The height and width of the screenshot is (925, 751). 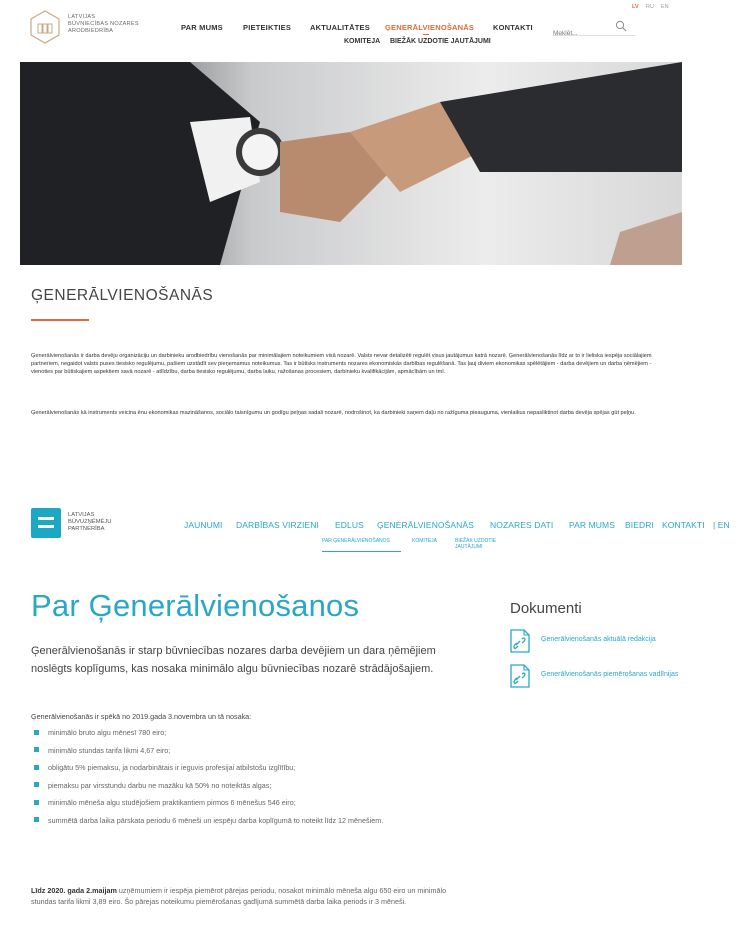 I want to click on lbp-logo-text: LATVIJAS BŪVUZŅĒMĒJU PARTNERĪBA, so click(x=90, y=522).